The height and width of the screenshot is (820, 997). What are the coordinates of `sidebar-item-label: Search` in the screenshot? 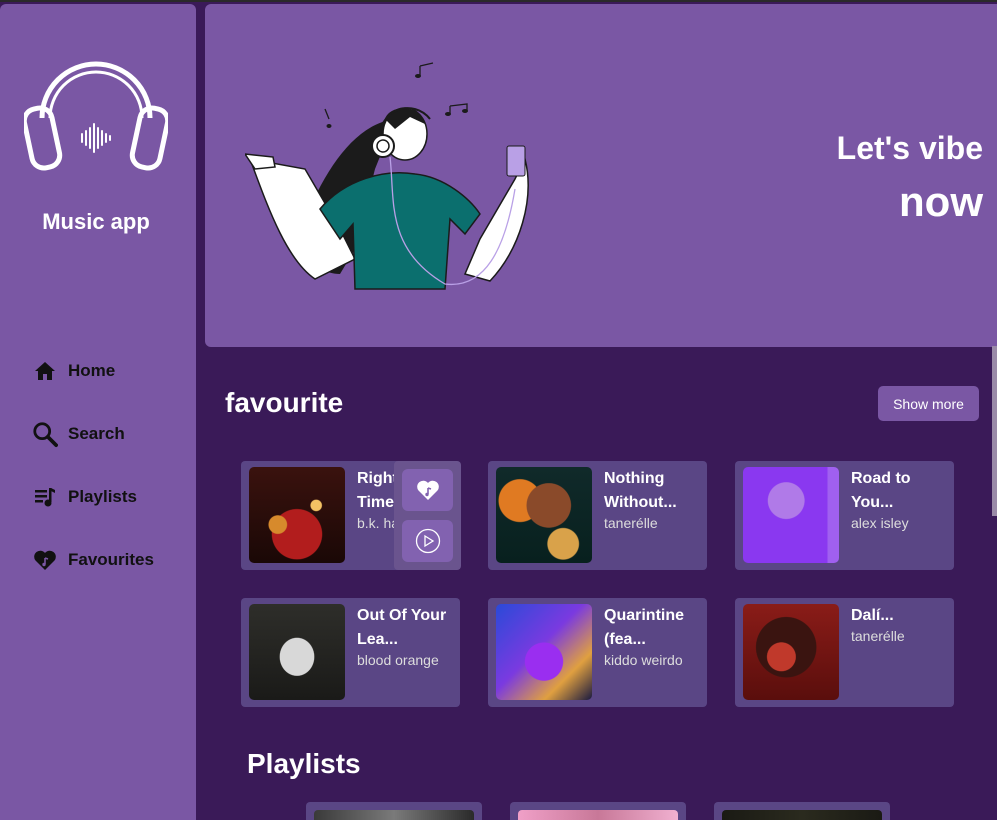 It's located at (96, 433).